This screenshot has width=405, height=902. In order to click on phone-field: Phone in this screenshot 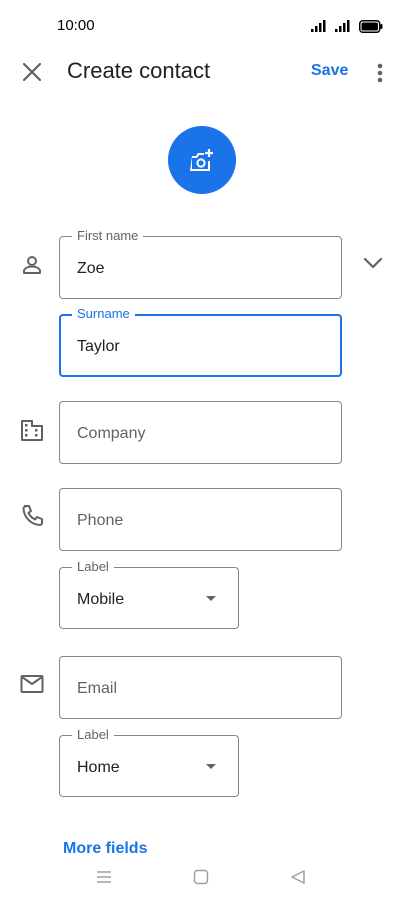, I will do `click(200, 519)`.